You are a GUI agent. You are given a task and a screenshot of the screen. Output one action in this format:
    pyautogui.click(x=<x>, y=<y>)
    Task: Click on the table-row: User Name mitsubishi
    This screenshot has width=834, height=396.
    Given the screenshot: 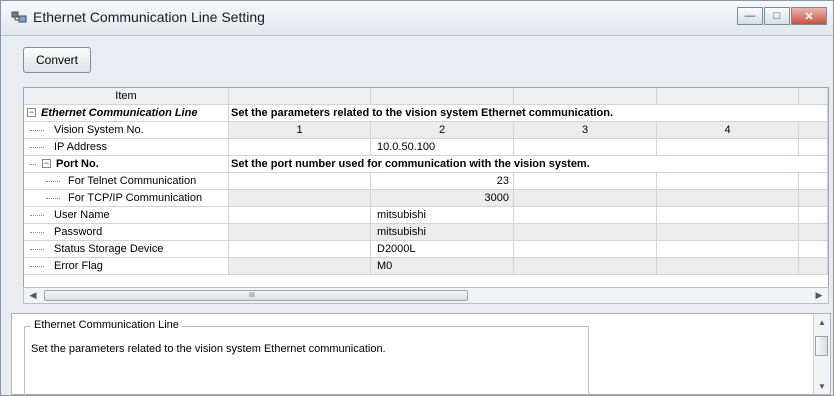 What is the action you would take?
    pyautogui.click(x=426, y=215)
    